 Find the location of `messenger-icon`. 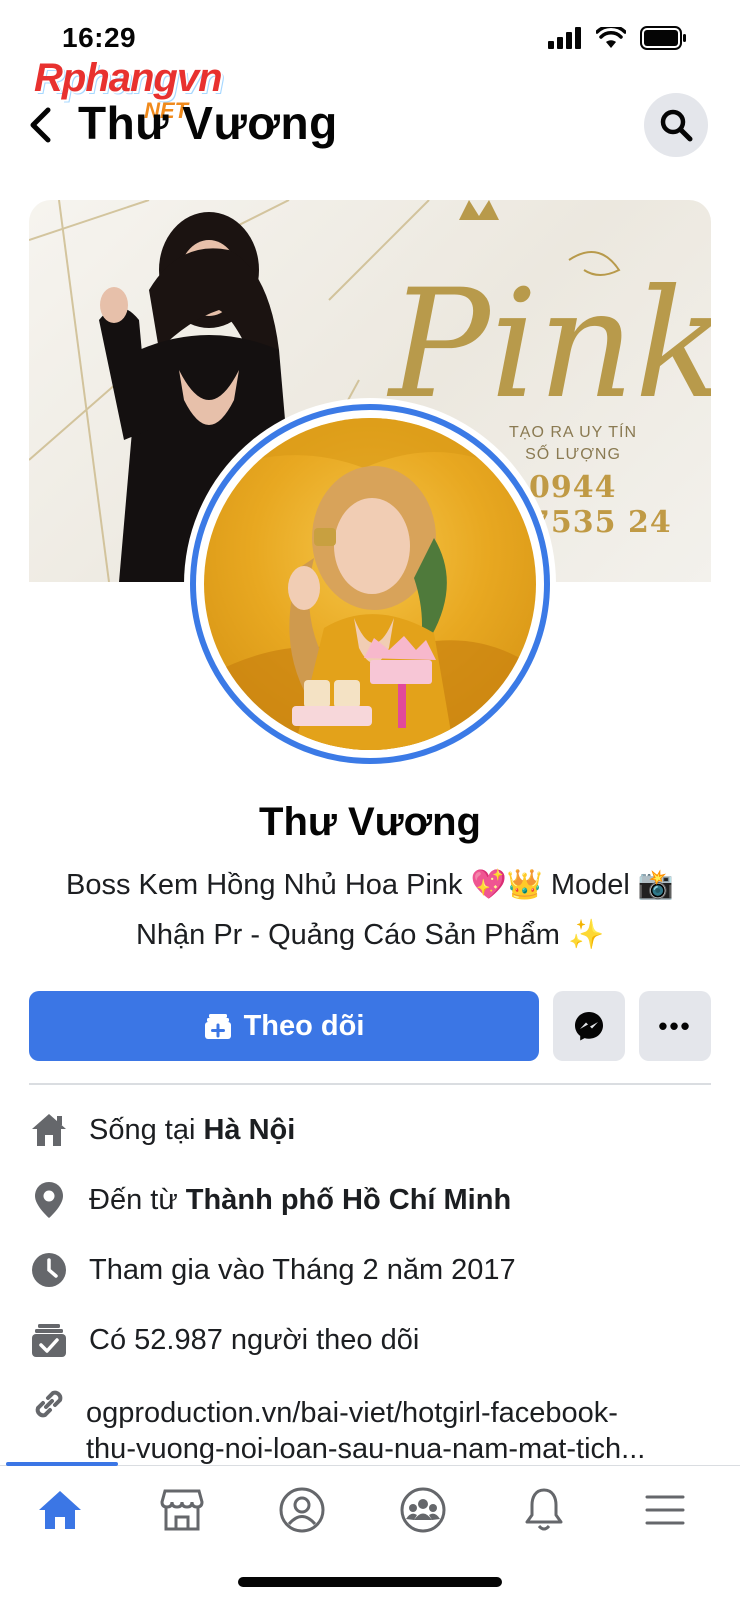

messenger-icon is located at coordinates (589, 1026).